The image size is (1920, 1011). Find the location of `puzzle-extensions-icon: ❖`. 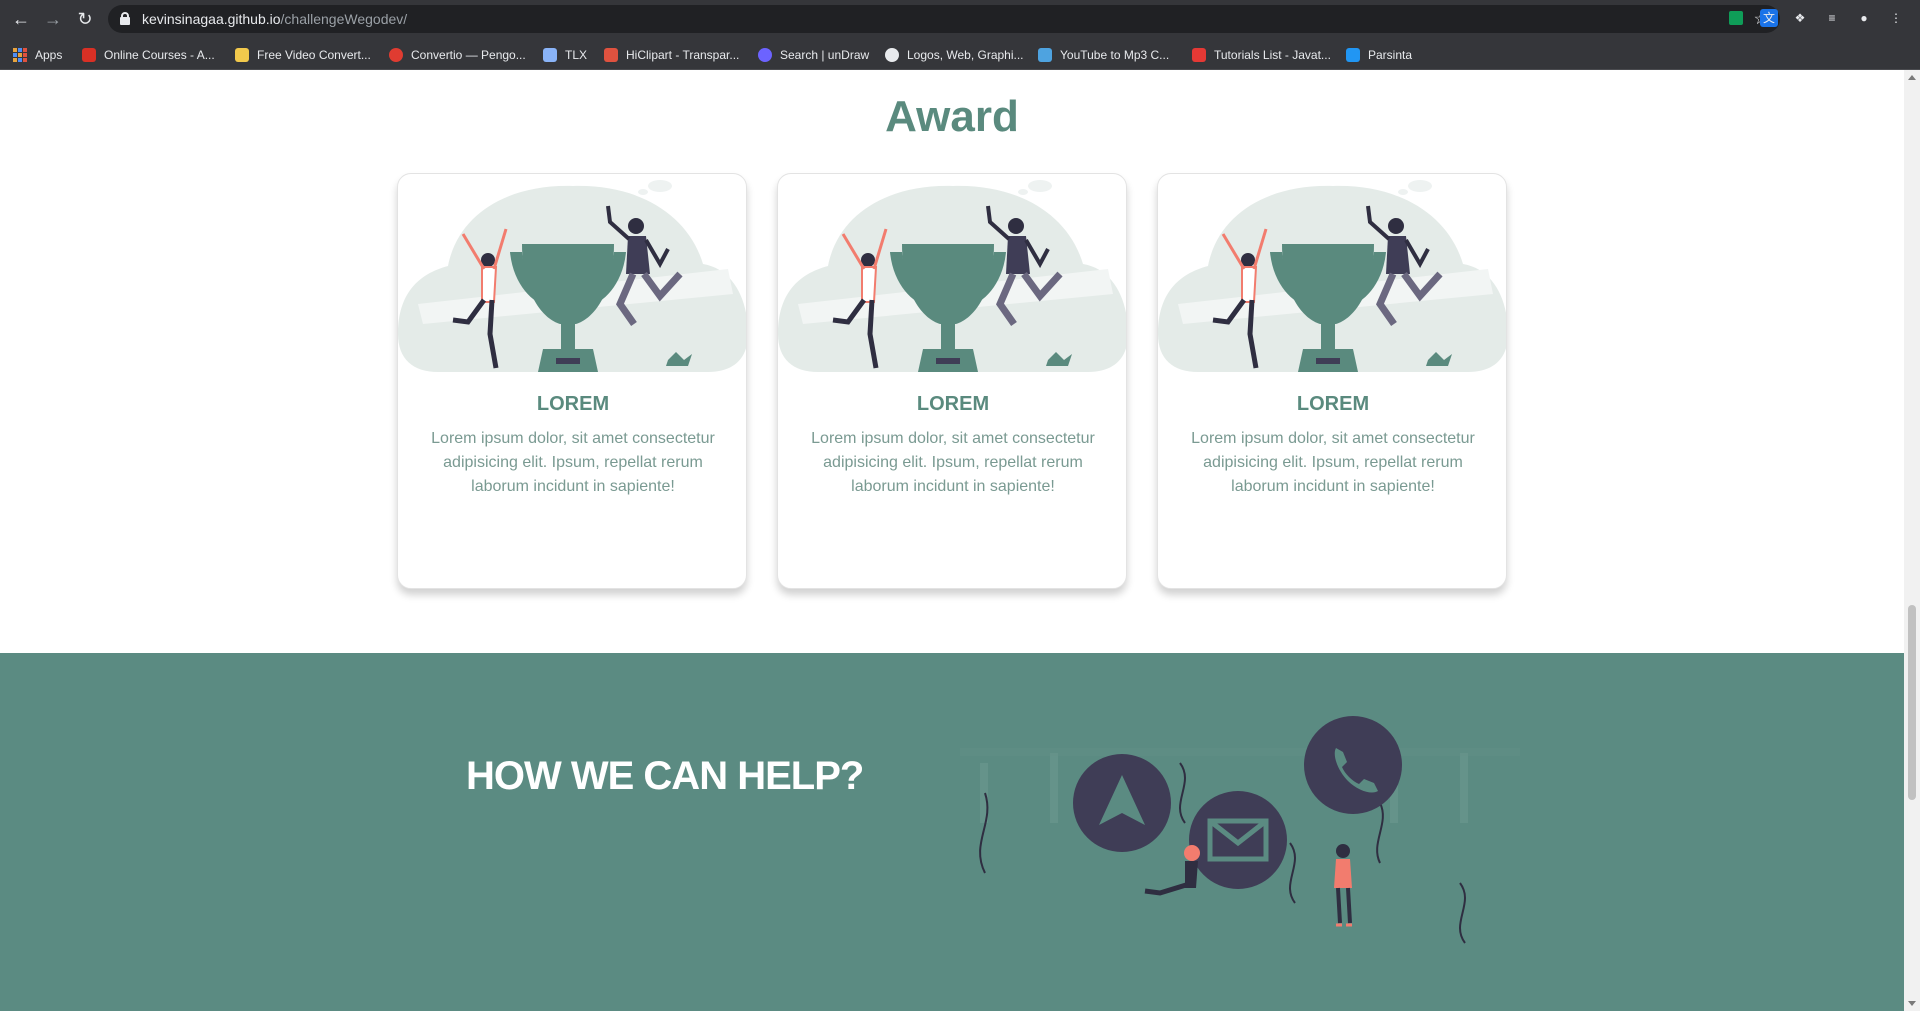

puzzle-extensions-icon: ❖ is located at coordinates (1800, 18).